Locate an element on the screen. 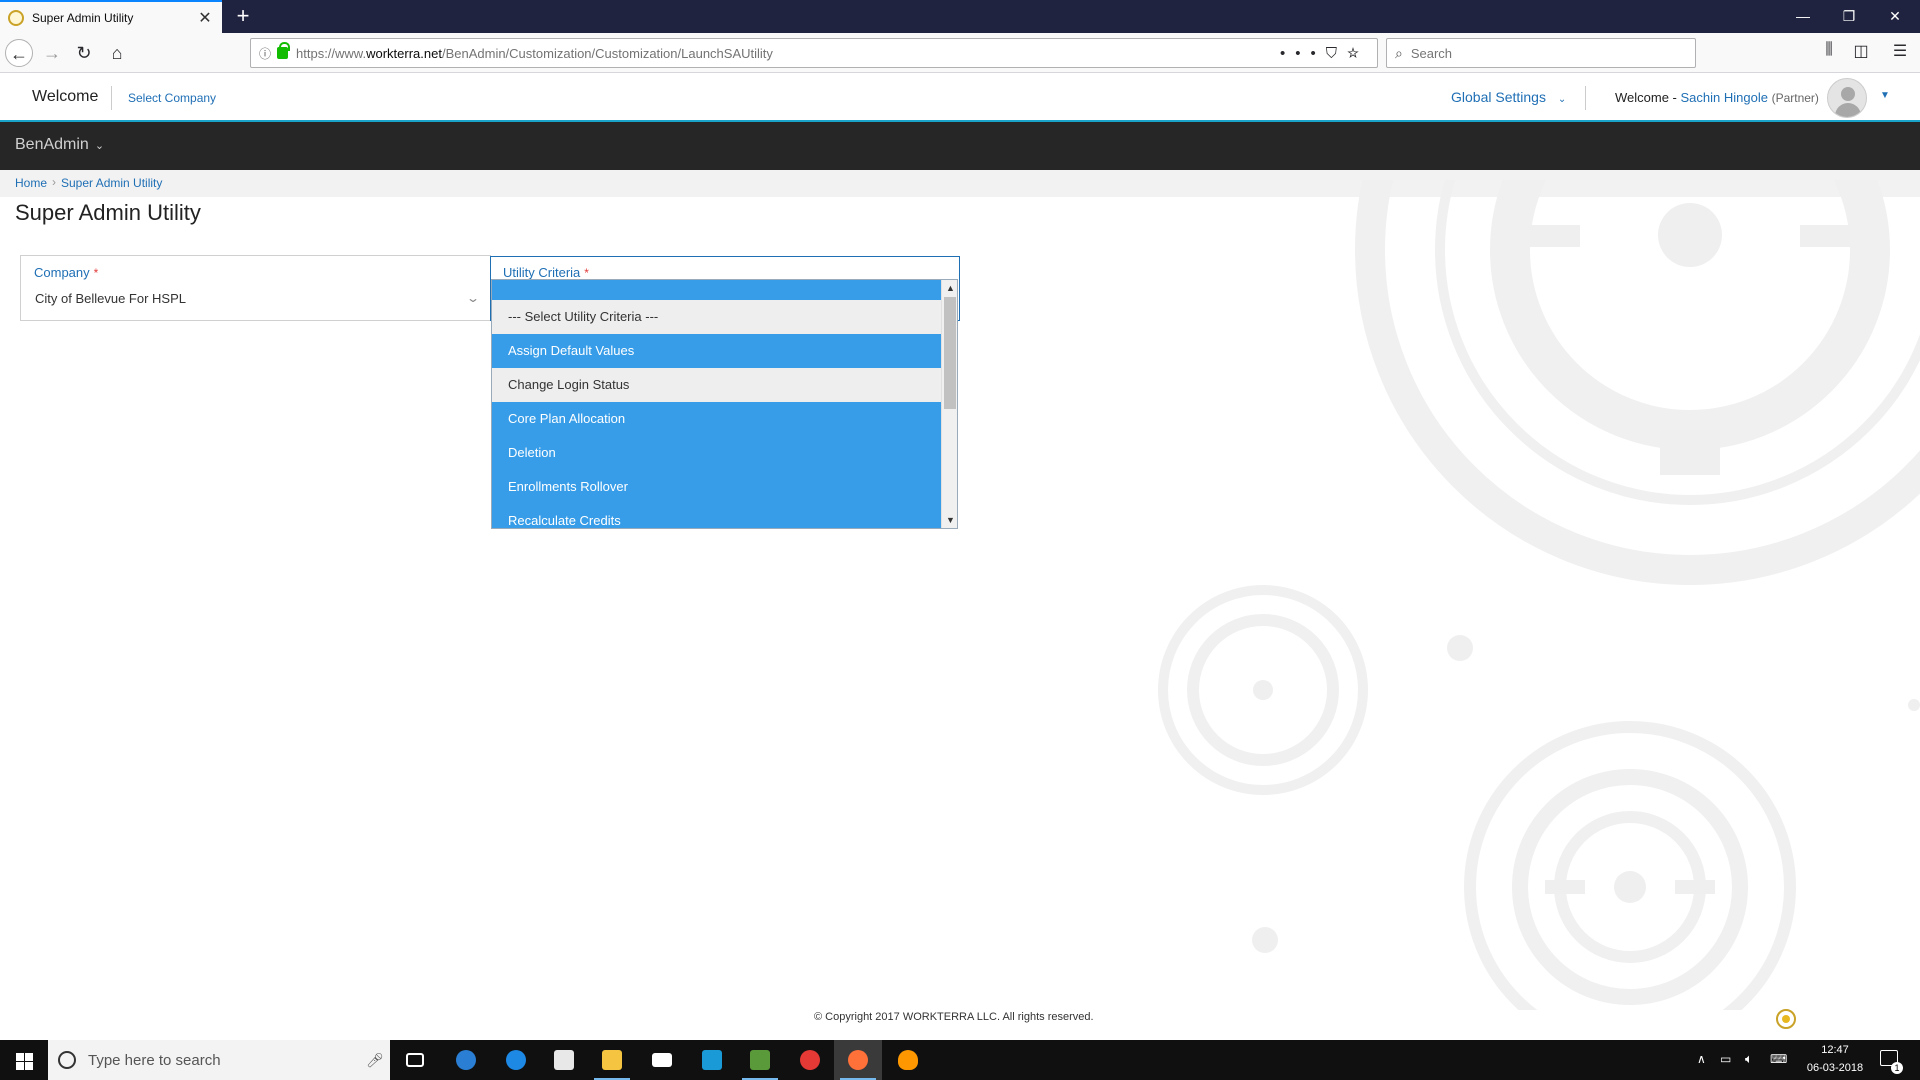 This screenshot has height=1080, width=1920. bookmark-star-icon: ☆ is located at coordinates (1358, 53).